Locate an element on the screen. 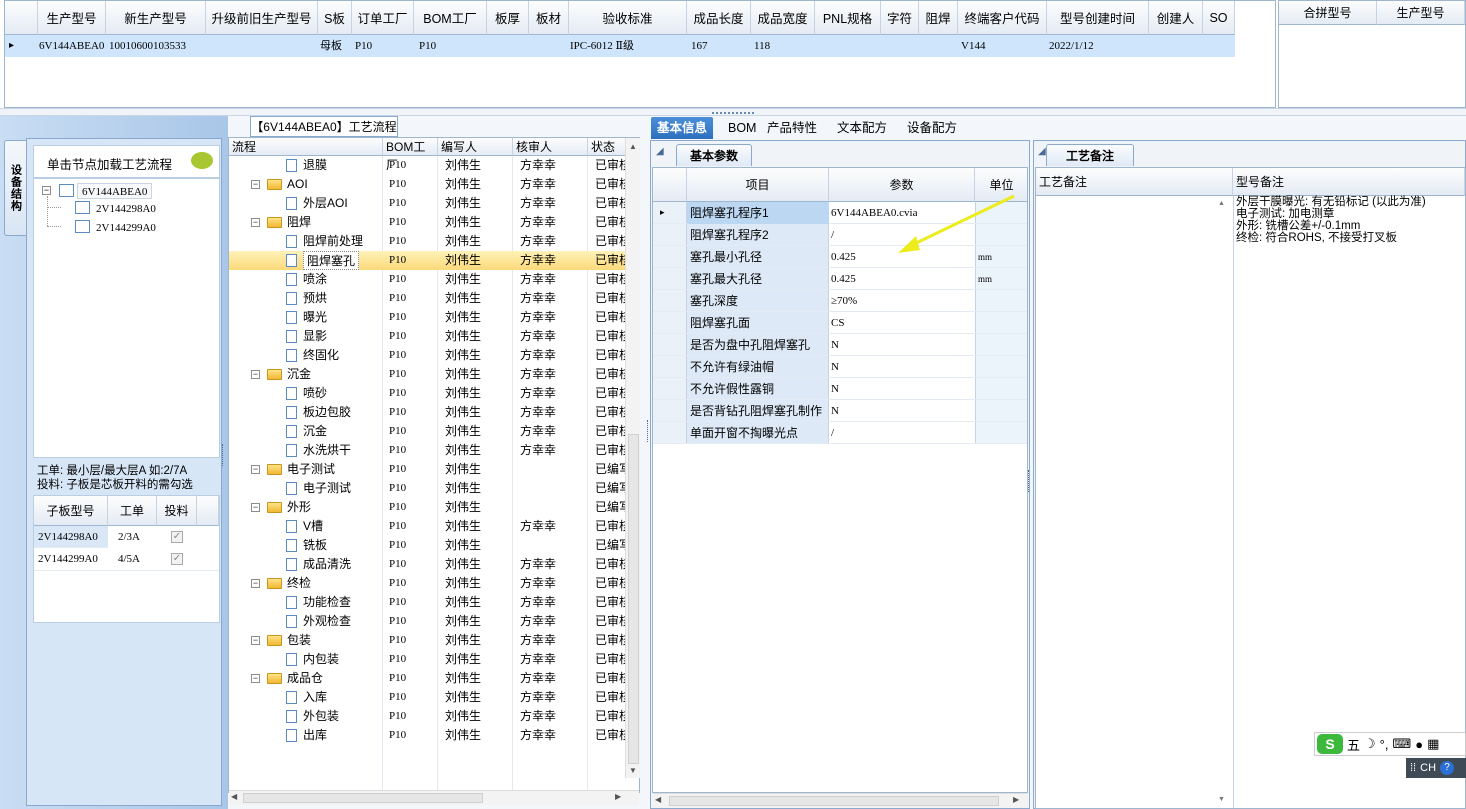 Image resolution: width=1466 pixels, height=809 pixels. cell-item: 是否背钻孔阻焊塞孔制作 is located at coordinates (755, 411).